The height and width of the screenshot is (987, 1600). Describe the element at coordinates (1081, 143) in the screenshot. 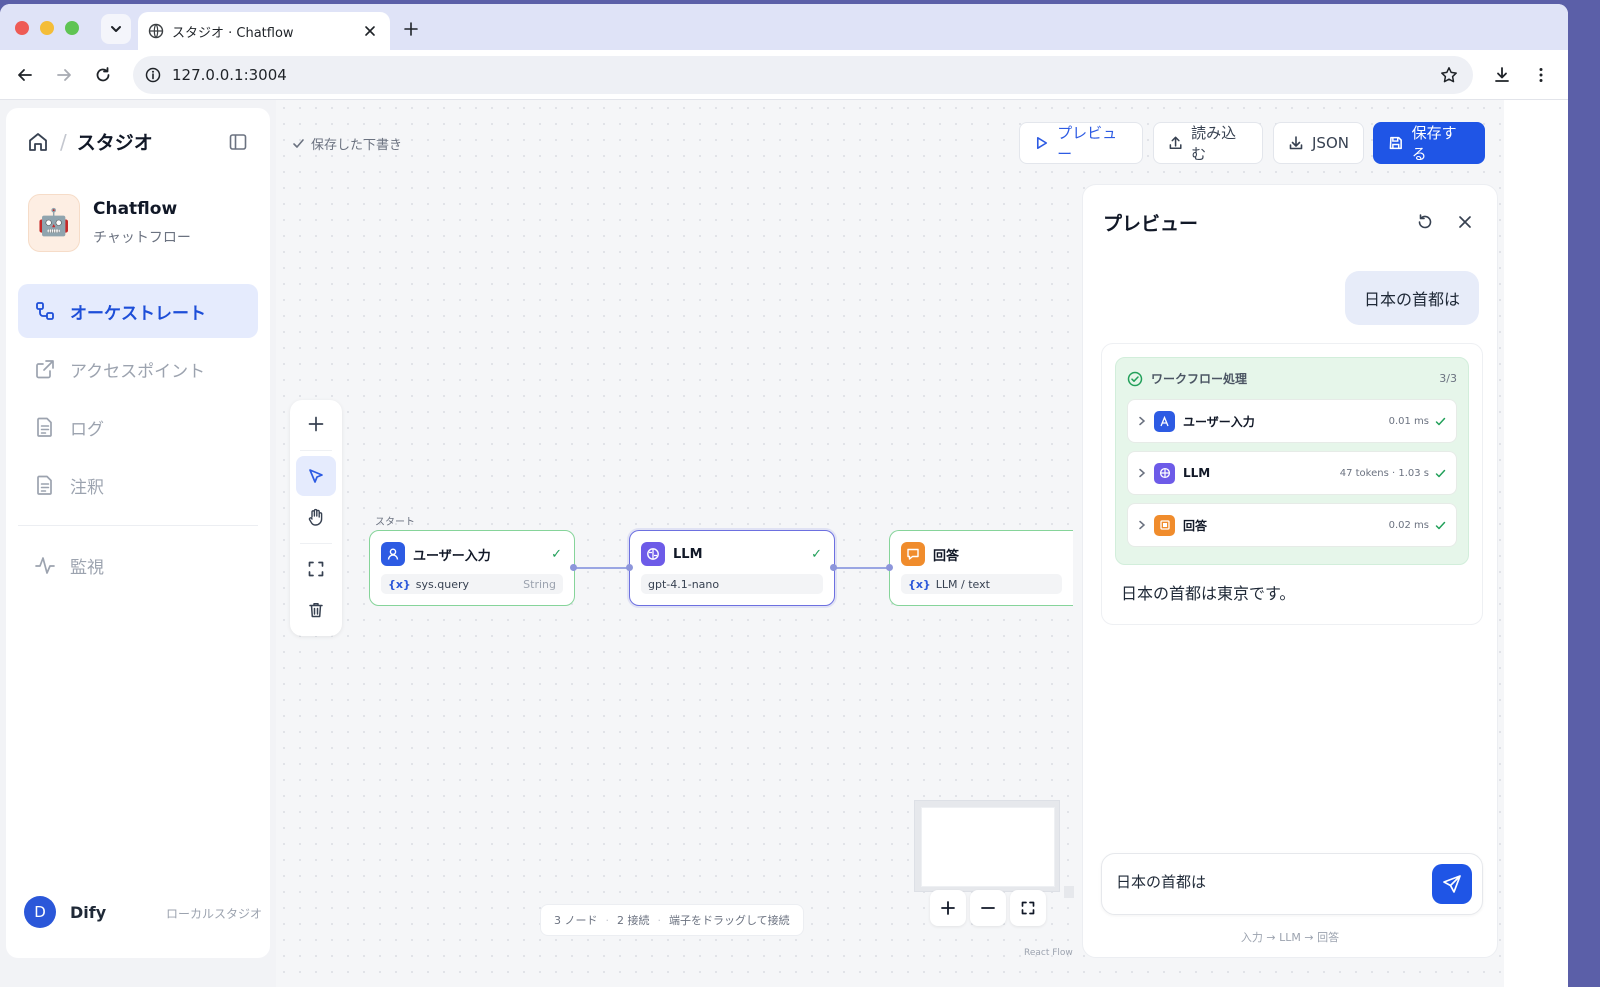

I see `preview-button: プレビュー` at that location.